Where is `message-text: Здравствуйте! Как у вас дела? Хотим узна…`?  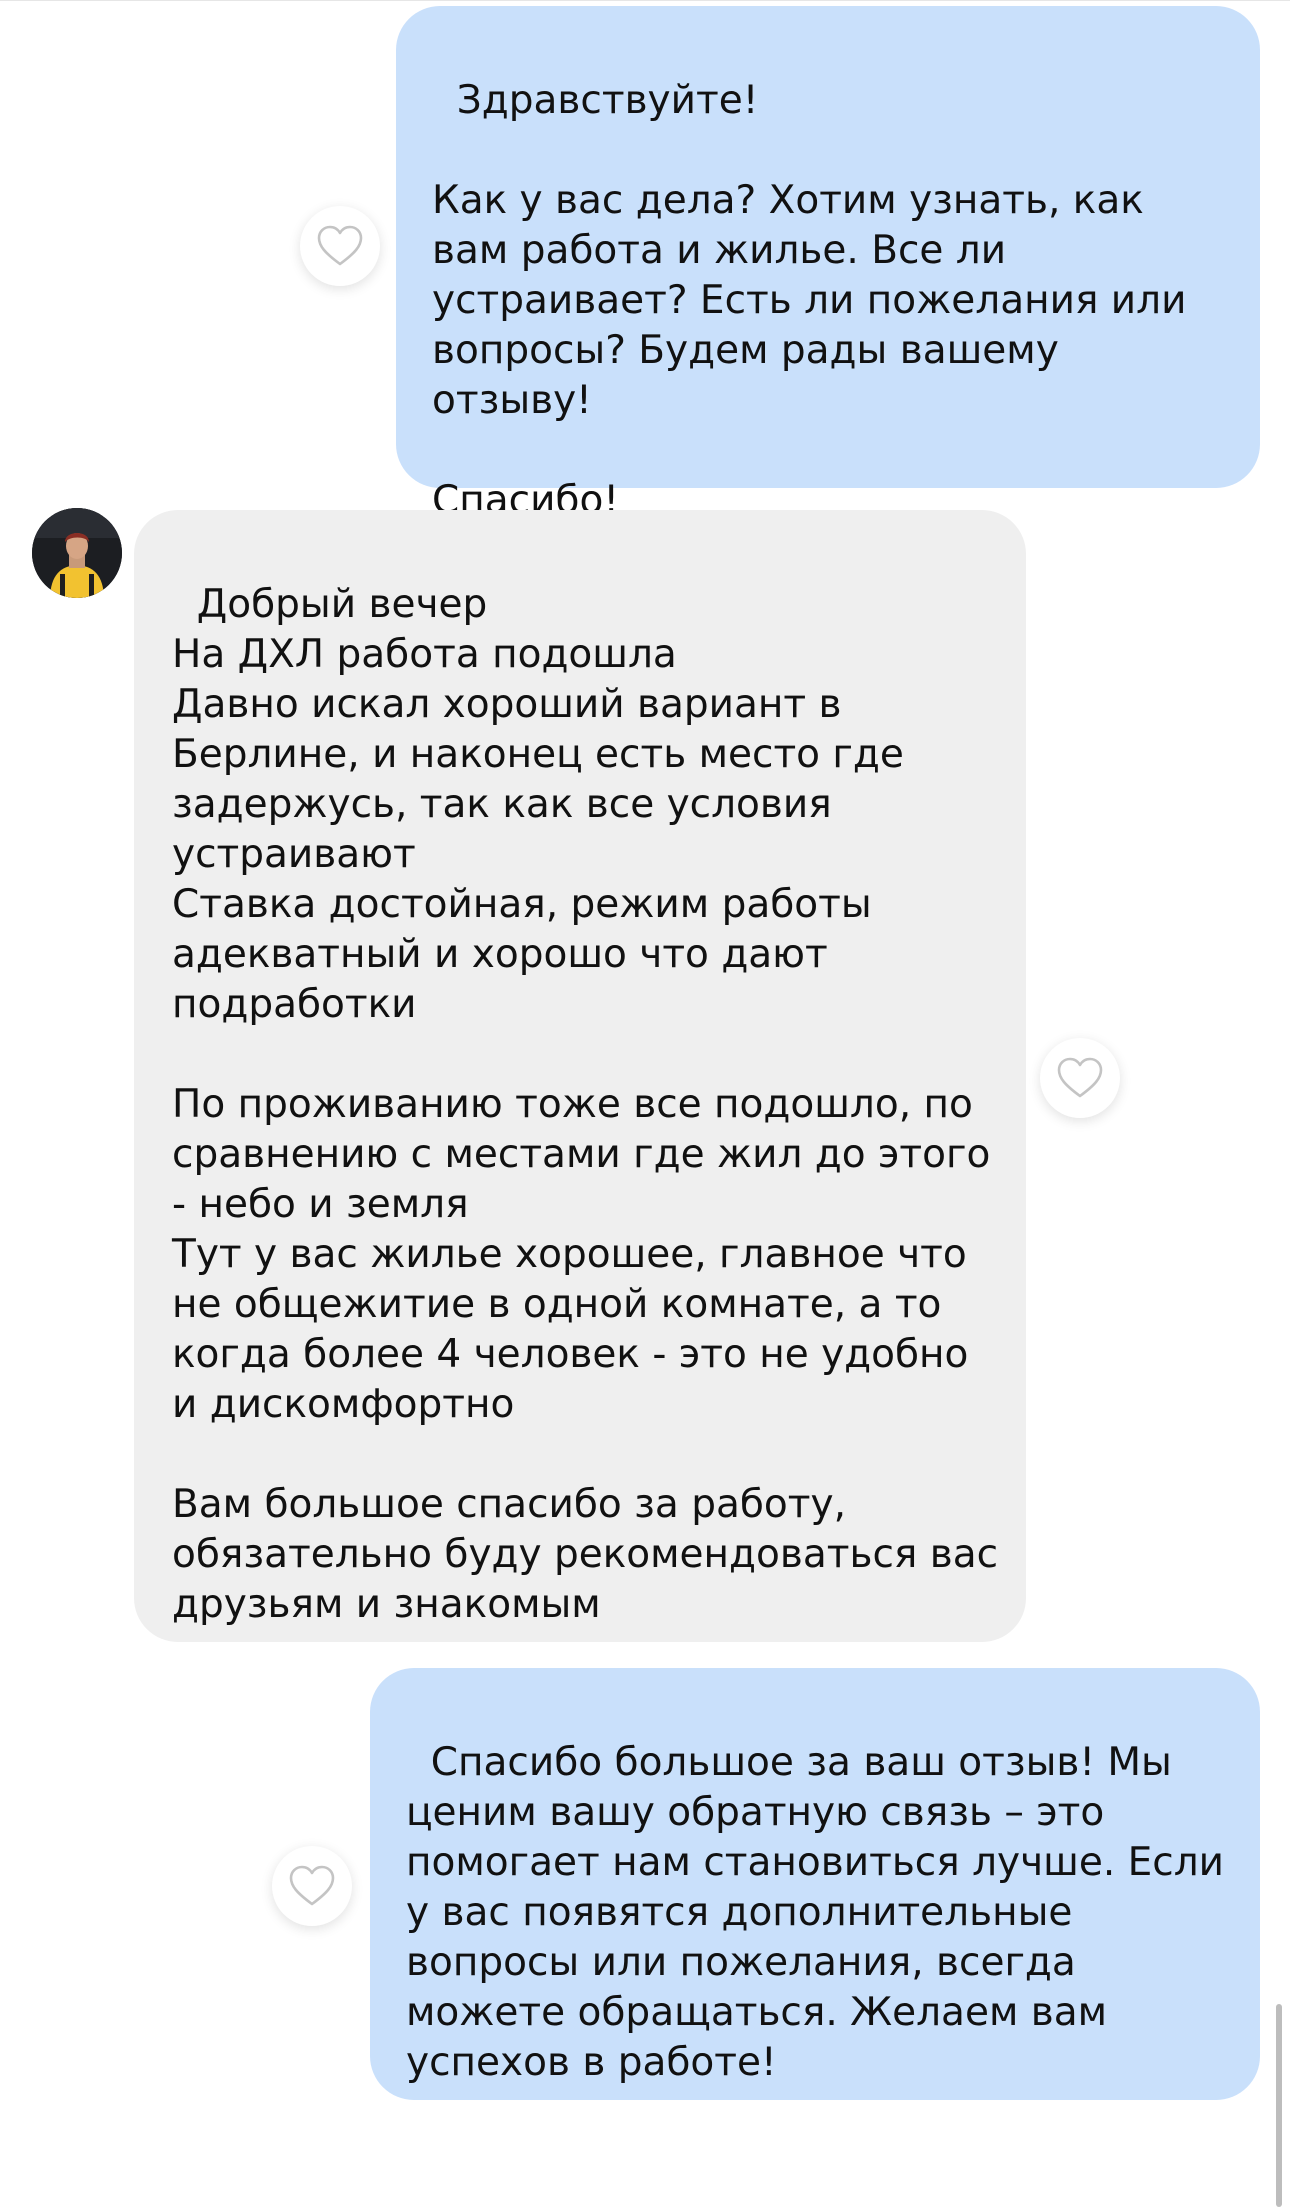
message-text: Здравствуйте! Как у вас дела? Хотим узна… is located at coordinates (809, 300).